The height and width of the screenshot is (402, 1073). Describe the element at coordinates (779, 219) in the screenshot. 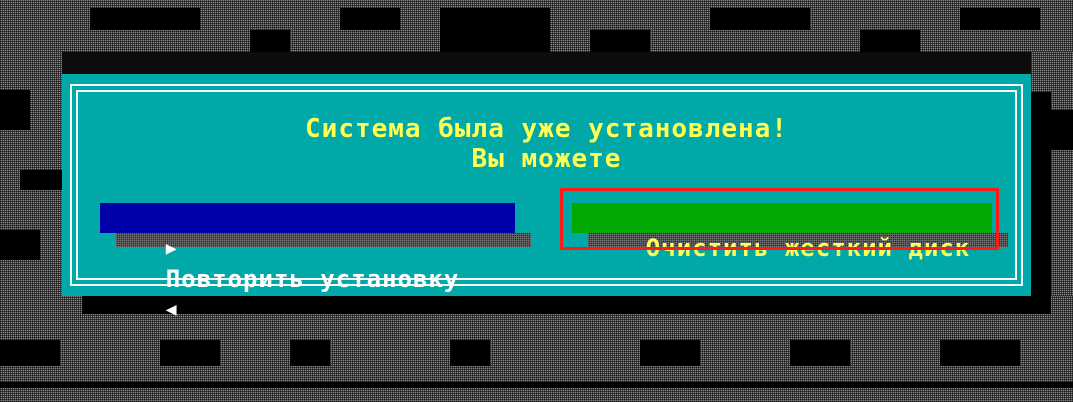

I see `selection-highlight` at that location.